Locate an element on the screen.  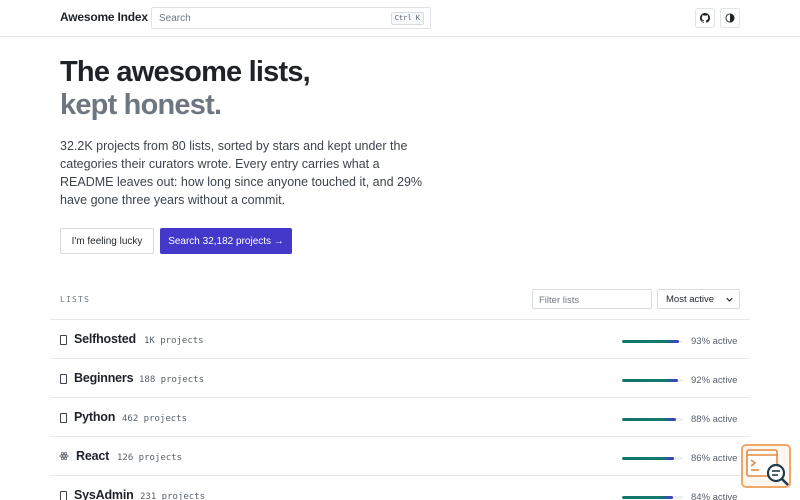
list-name: Beginners is located at coordinates (104, 378).